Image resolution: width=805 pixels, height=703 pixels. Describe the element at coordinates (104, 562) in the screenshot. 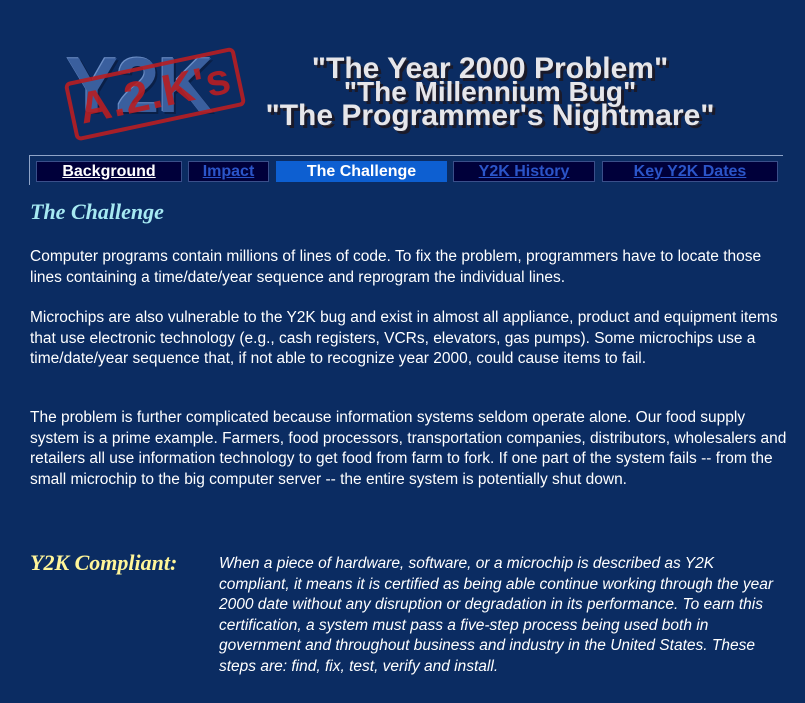

I see `glossary-term: Y2K Compliant:` at that location.